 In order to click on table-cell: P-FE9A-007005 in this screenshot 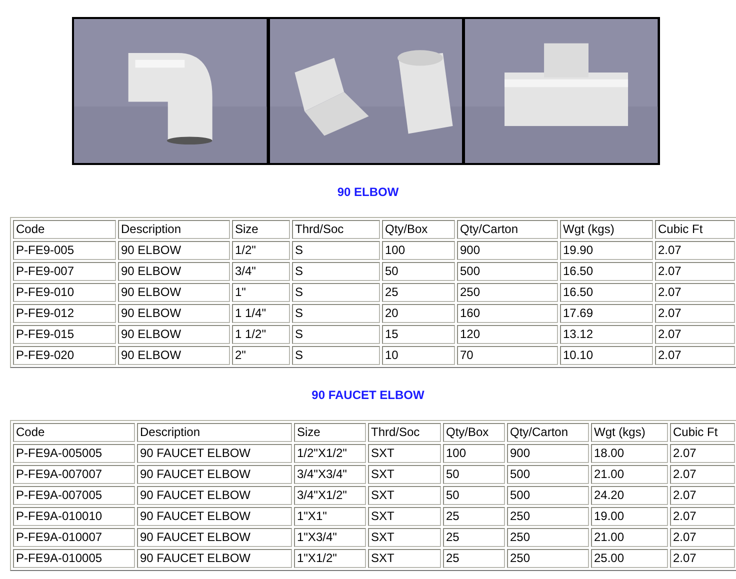, I will do `click(74, 495)`.